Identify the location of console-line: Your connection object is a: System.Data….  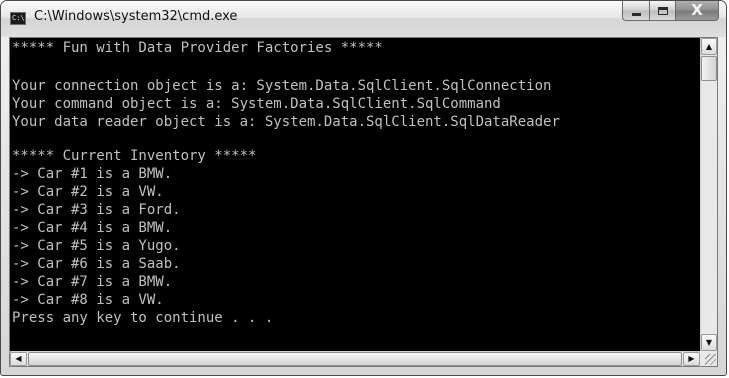
(282, 86).